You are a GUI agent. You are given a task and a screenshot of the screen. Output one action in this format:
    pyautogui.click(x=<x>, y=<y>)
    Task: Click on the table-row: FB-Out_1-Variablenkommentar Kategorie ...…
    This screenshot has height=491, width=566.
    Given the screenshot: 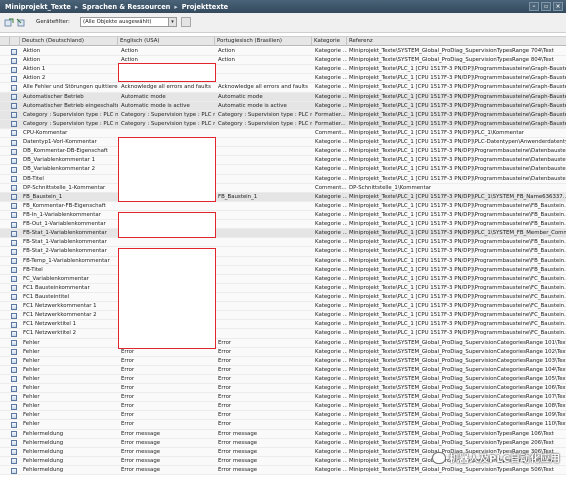 What is the action you would take?
    pyautogui.click(x=283, y=225)
    